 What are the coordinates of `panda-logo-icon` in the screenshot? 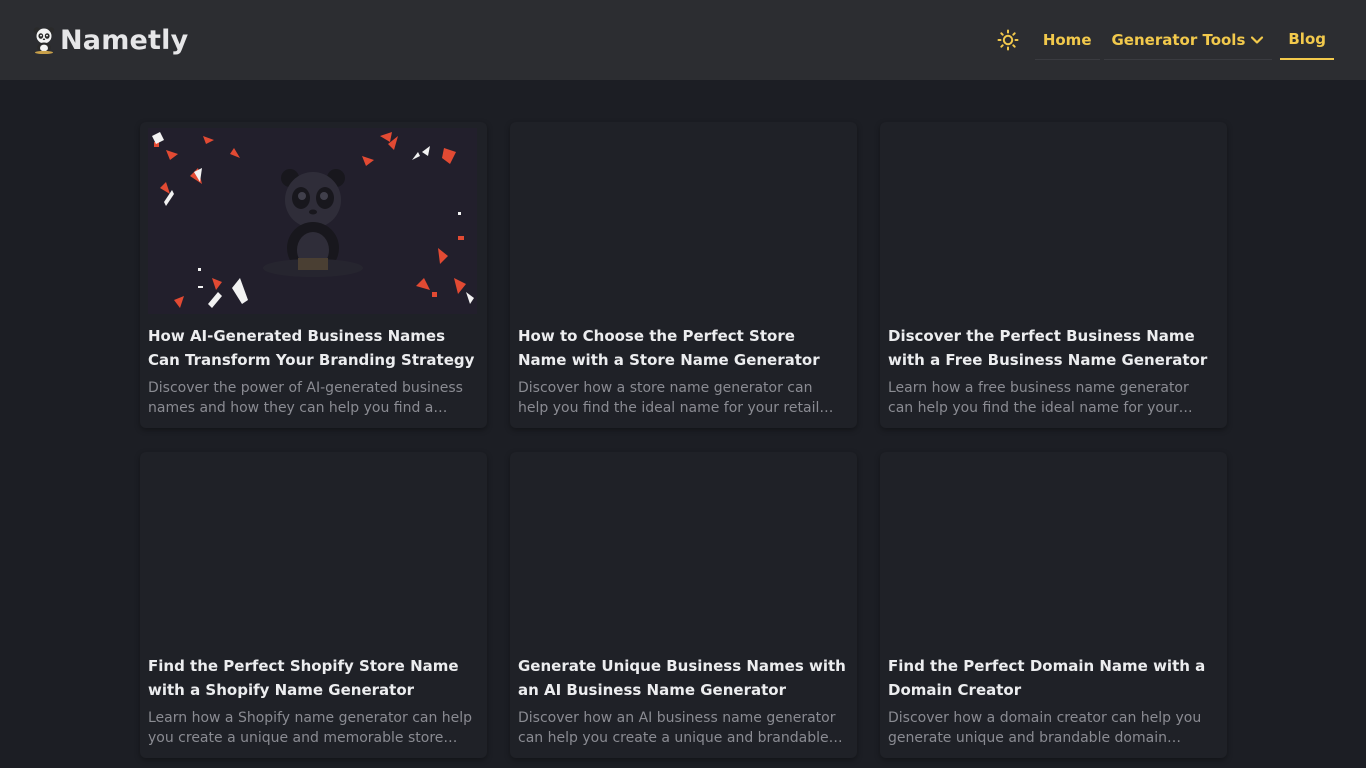 It's located at (44, 40).